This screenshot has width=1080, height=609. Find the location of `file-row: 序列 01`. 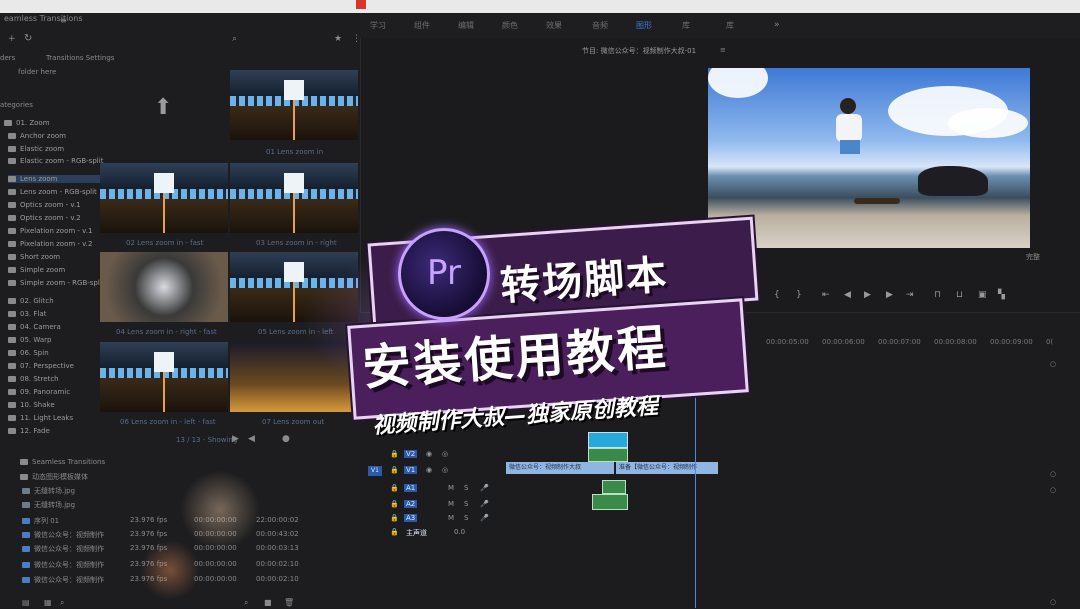

file-row: 序列 01 is located at coordinates (40, 521).